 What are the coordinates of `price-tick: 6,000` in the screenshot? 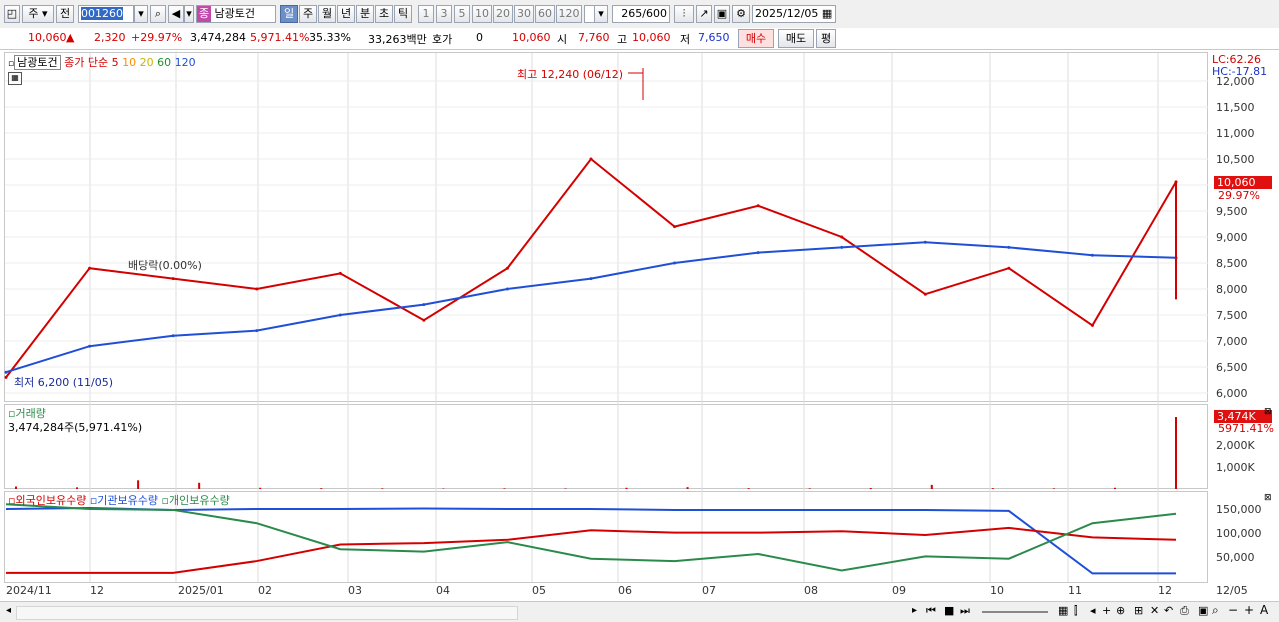 It's located at (1232, 393).